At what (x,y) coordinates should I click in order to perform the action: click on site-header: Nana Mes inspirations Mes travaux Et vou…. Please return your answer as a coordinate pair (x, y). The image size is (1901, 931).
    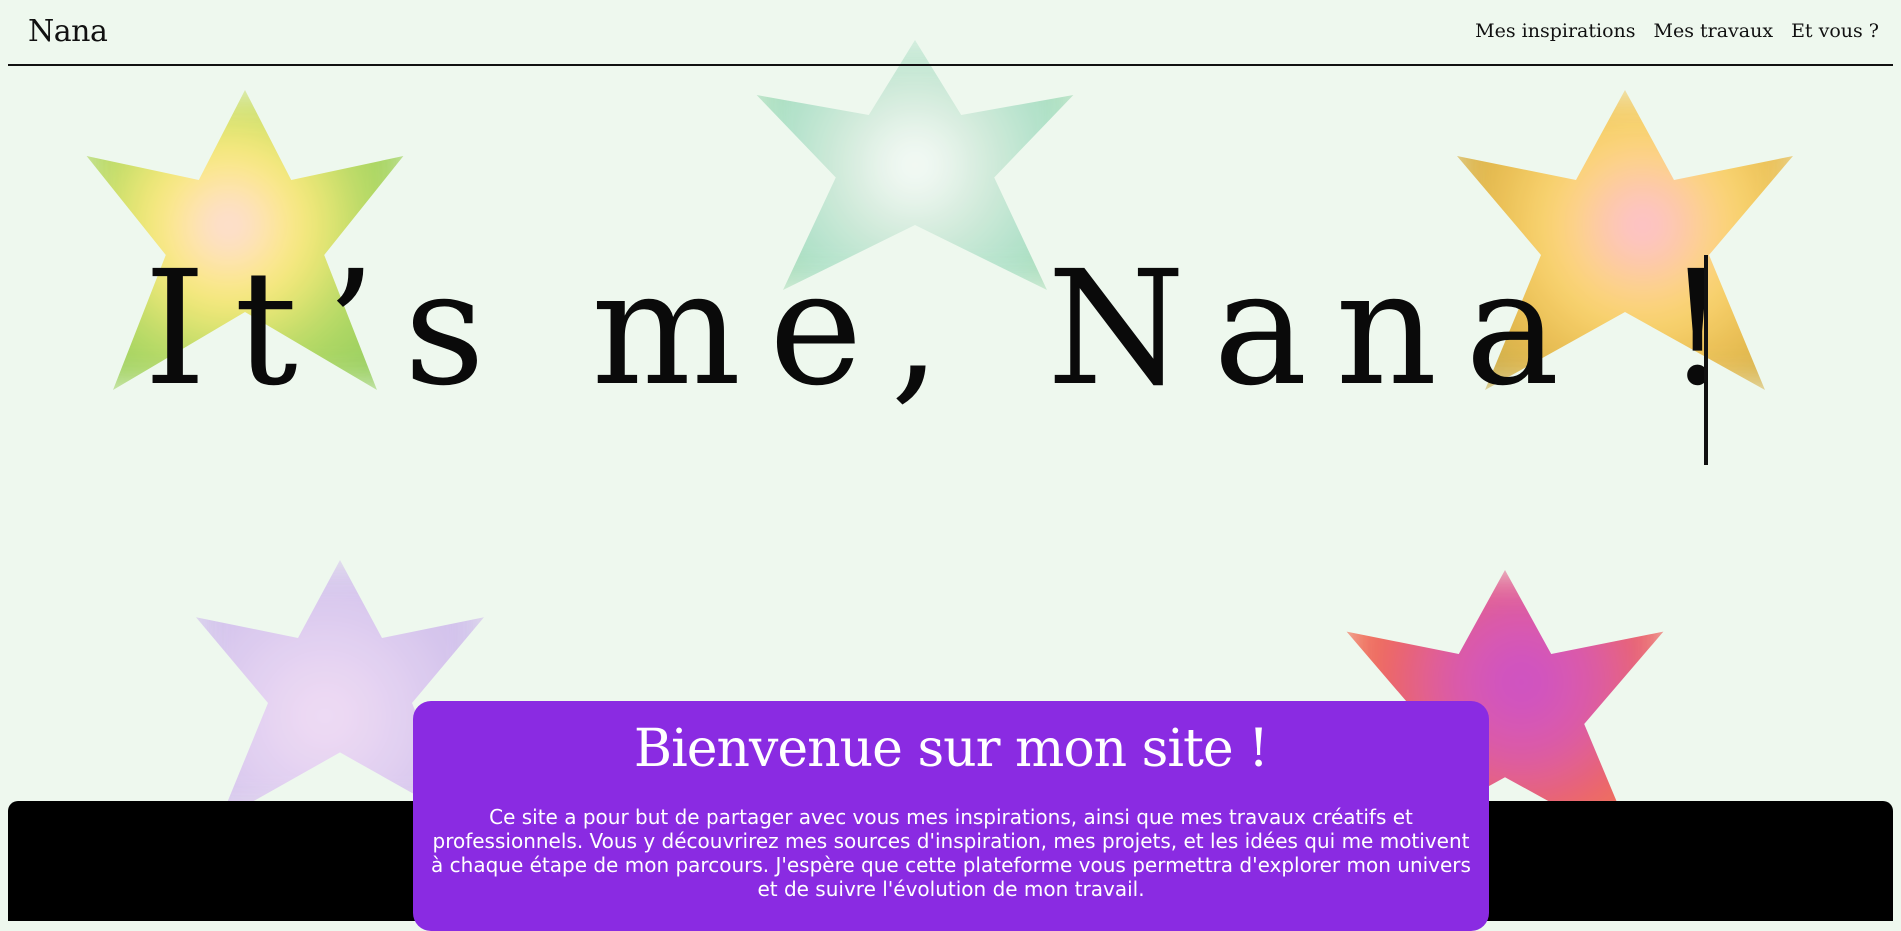
    Looking at the image, I should click on (950, 33).